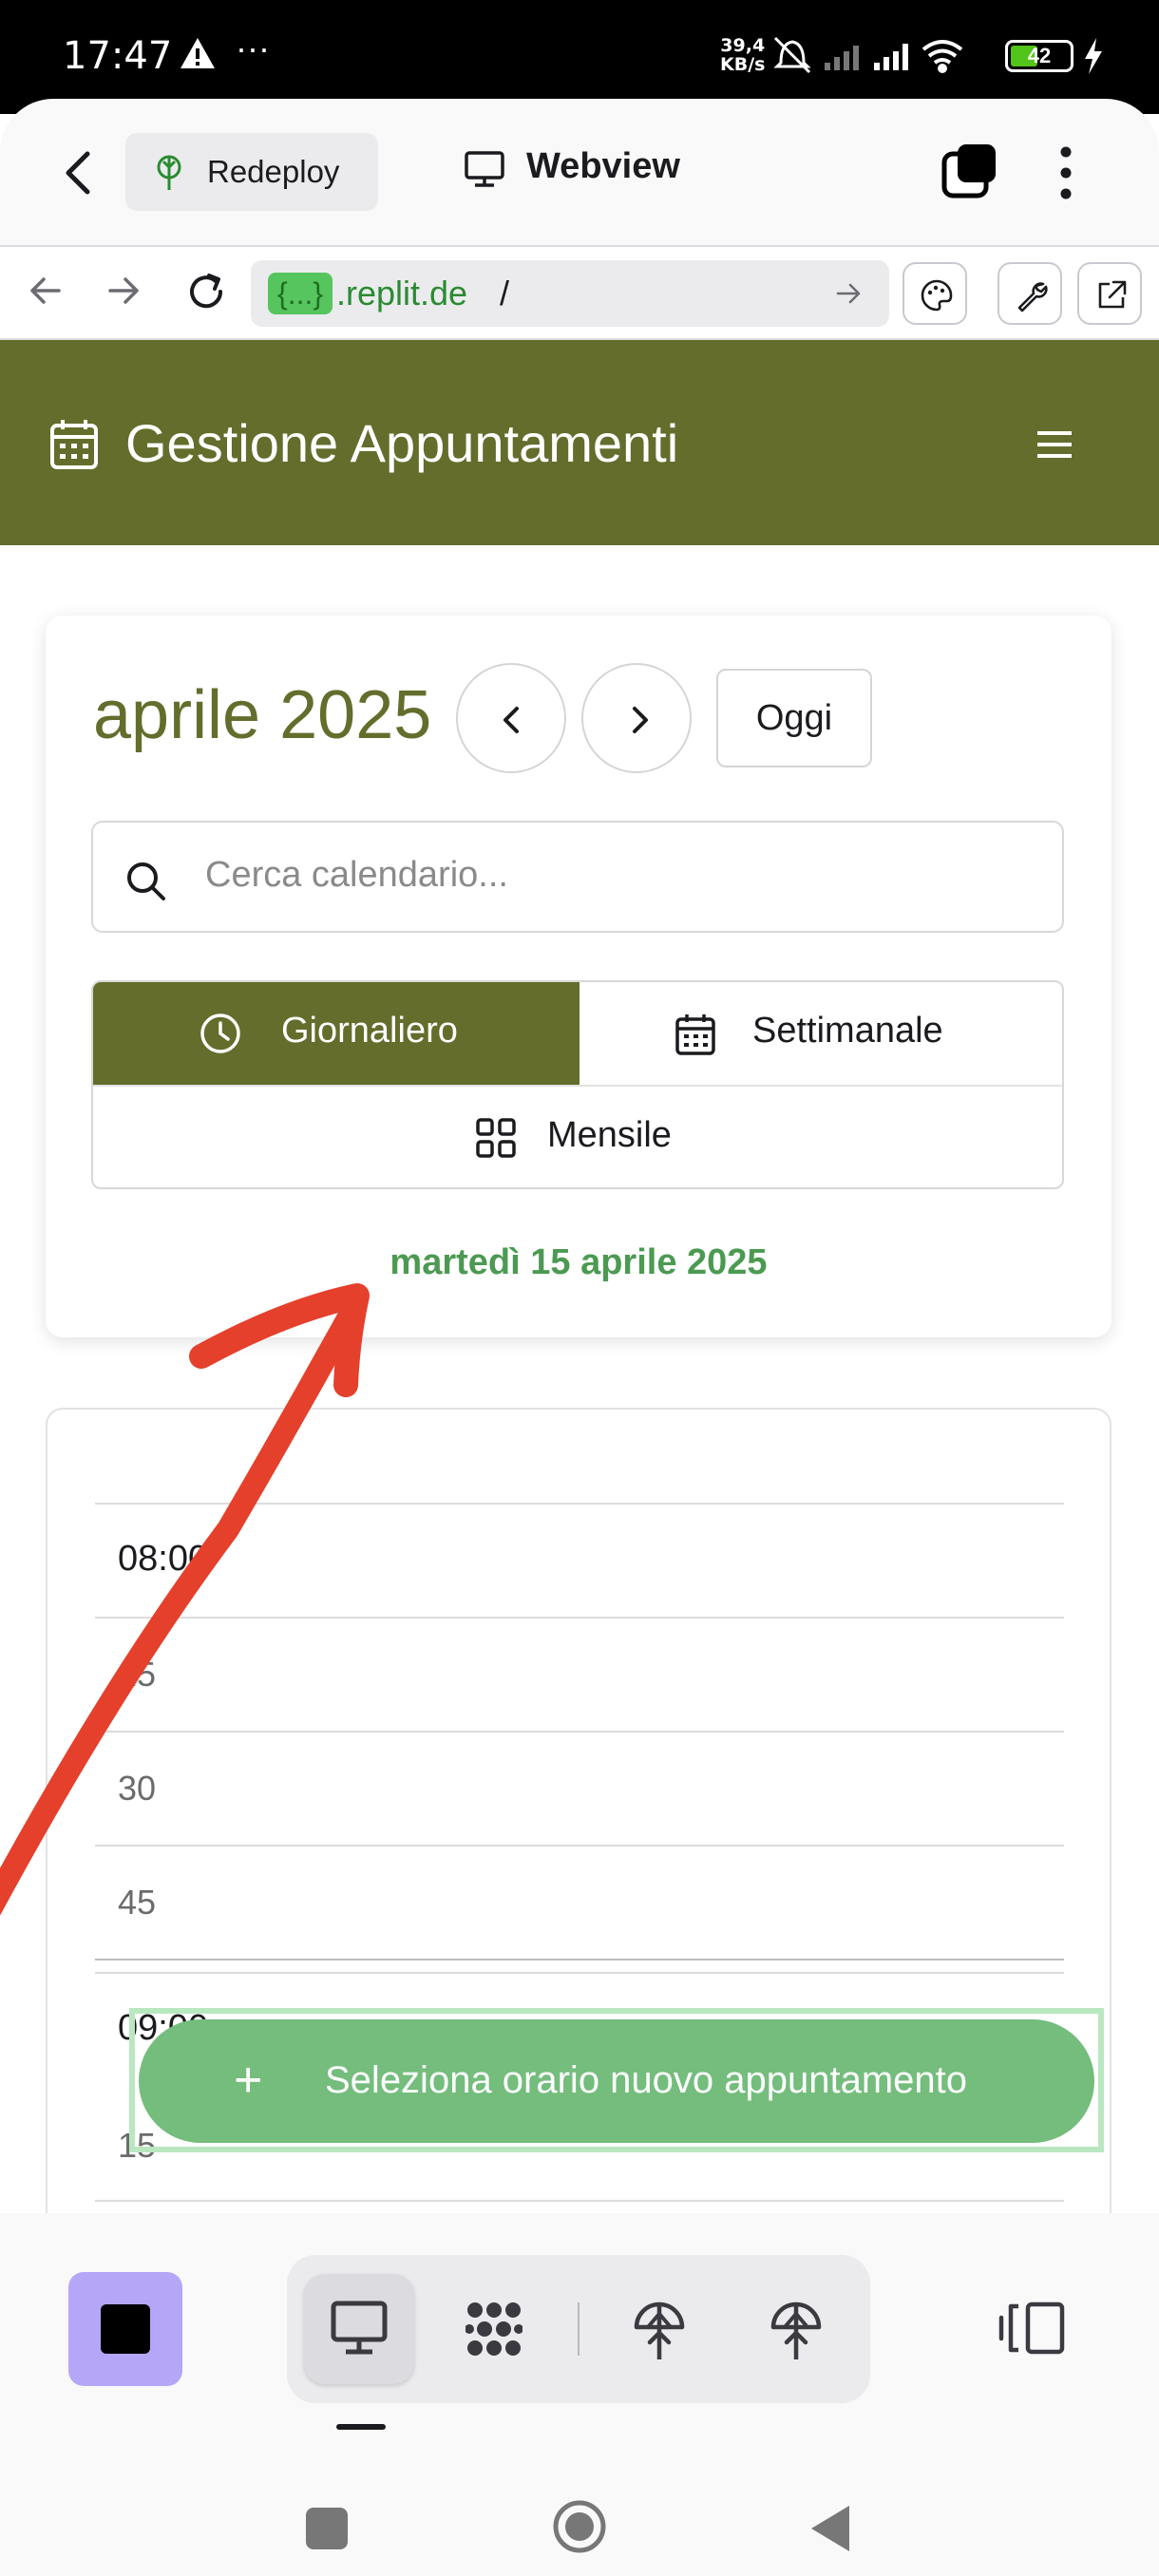  I want to click on url-path: /, so click(505, 293).